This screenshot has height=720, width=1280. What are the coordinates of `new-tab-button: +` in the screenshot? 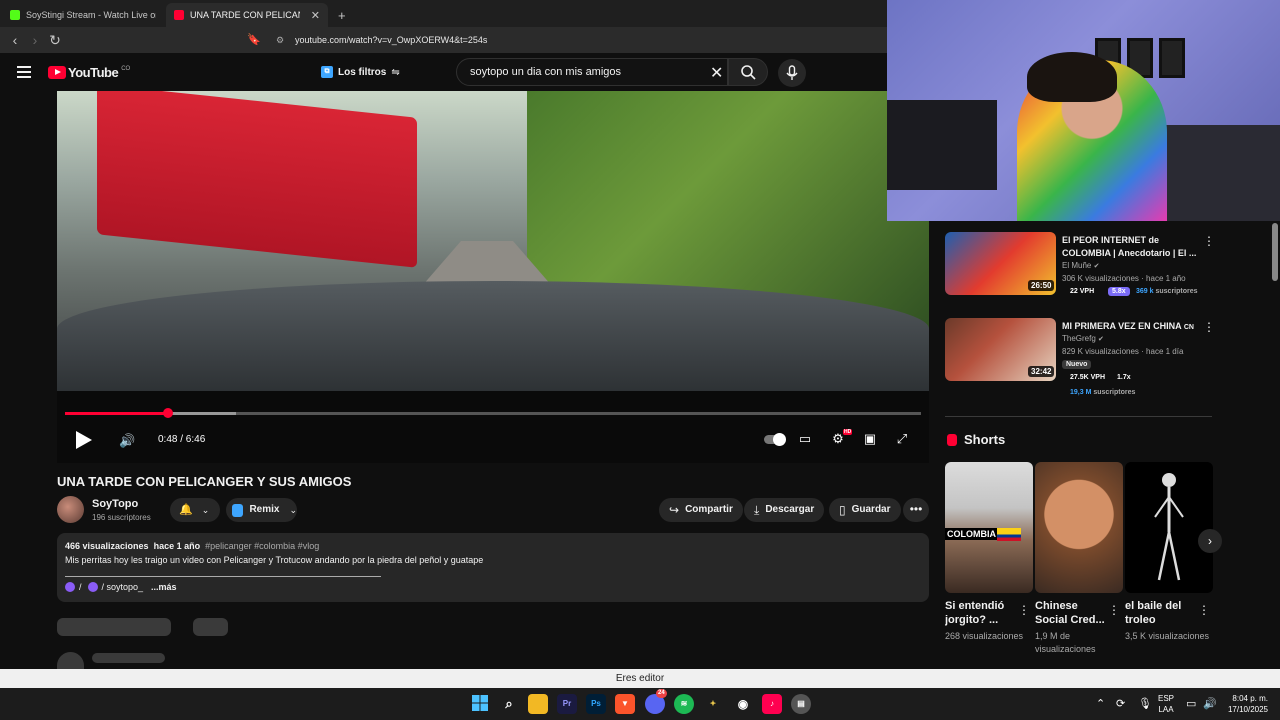 It's located at (342, 15).